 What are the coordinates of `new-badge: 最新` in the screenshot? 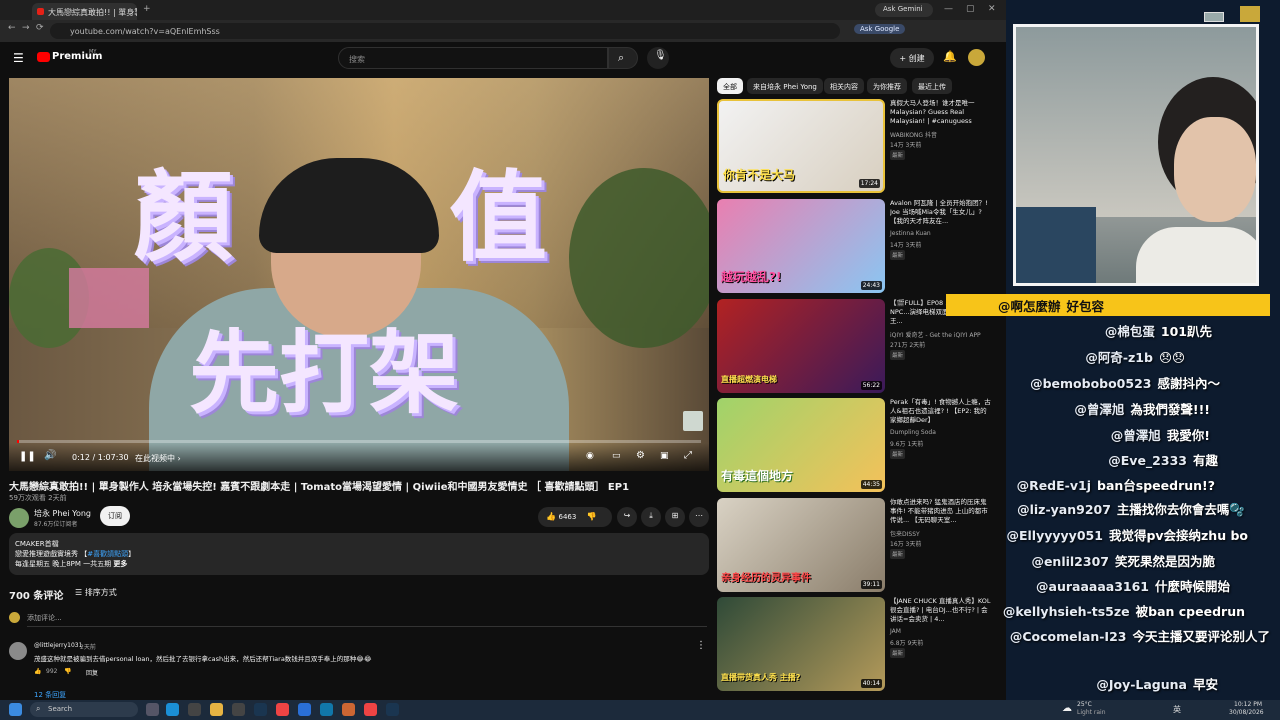 It's located at (898, 155).